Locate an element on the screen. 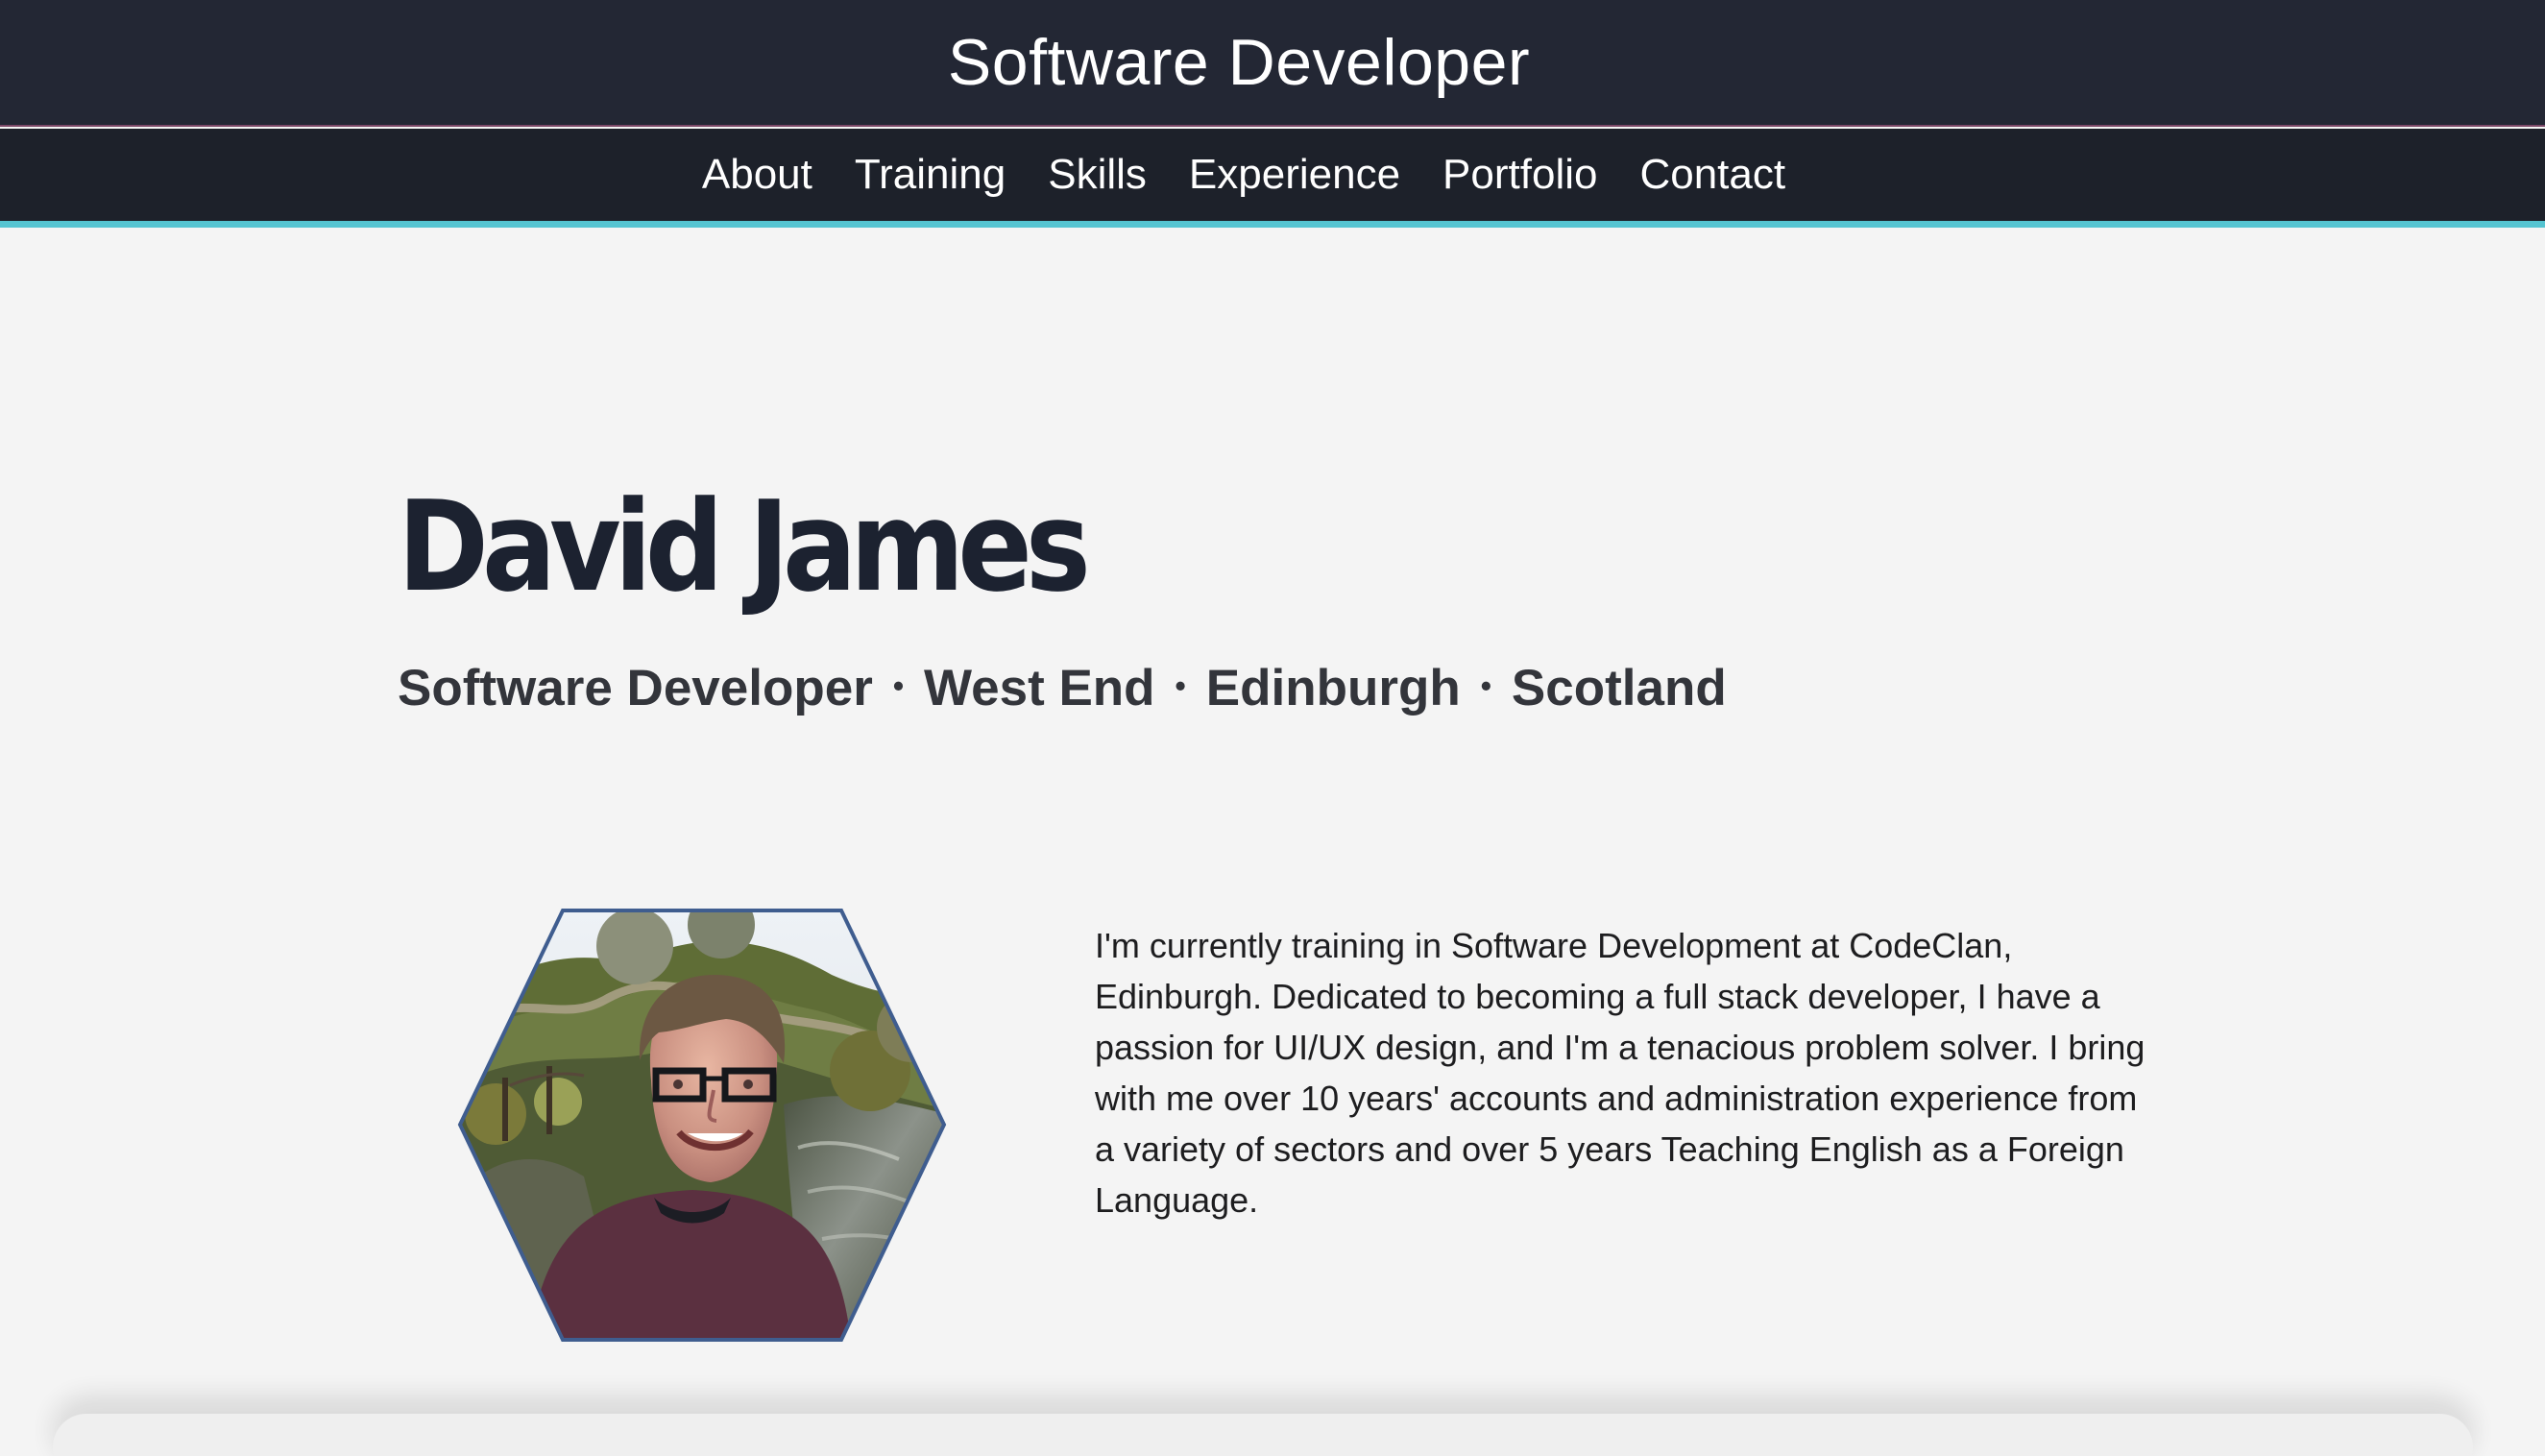  nav-link-experience: Experience is located at coordinates (1294, 175).